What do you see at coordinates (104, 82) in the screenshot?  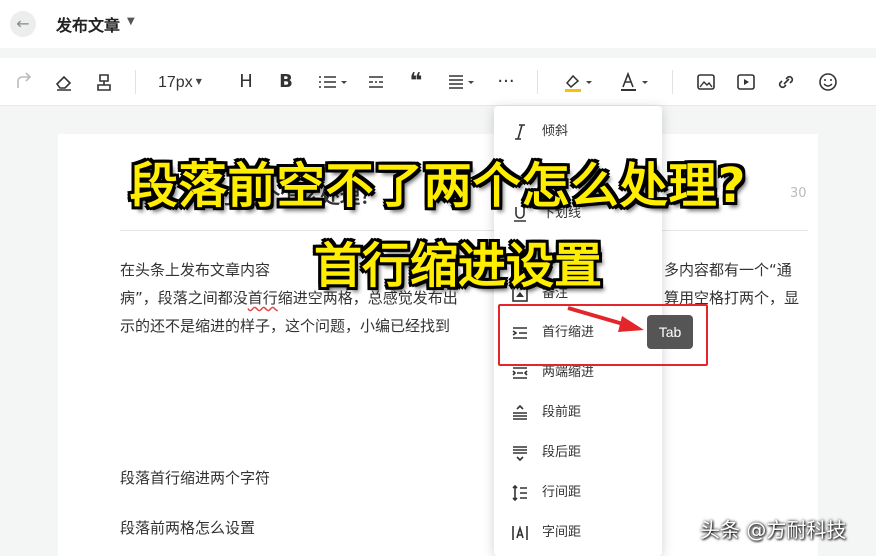 I see `format-painter-icon` at bounding box center [104, 82].